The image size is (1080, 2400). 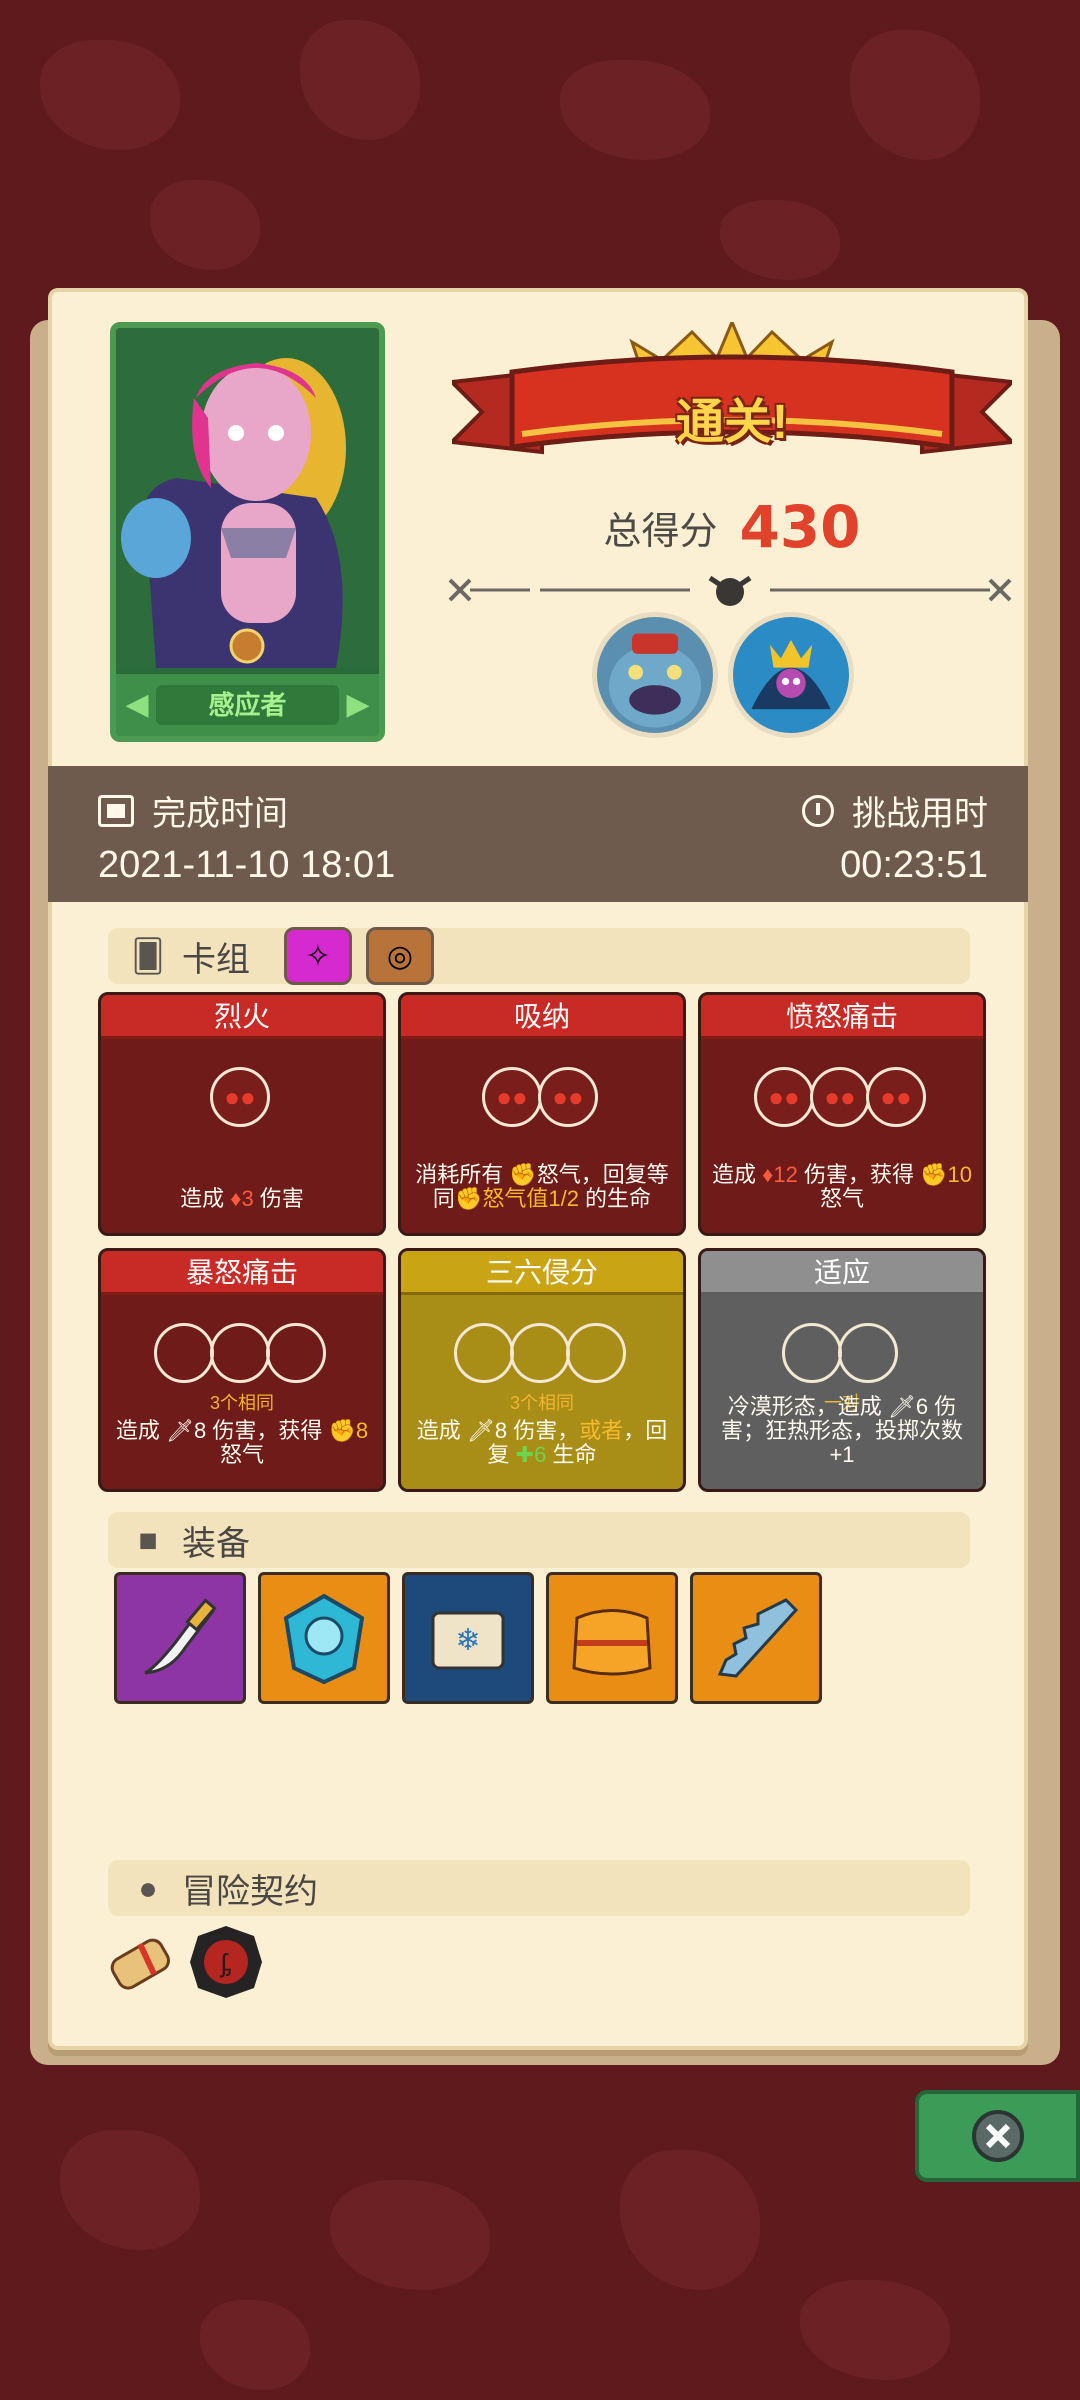 I want to click on dice-card: 适应 一对 冷漠形态，造成 🗡6 伤害；狂热形态，投掷次数+1, so click(x=842, y=1370).